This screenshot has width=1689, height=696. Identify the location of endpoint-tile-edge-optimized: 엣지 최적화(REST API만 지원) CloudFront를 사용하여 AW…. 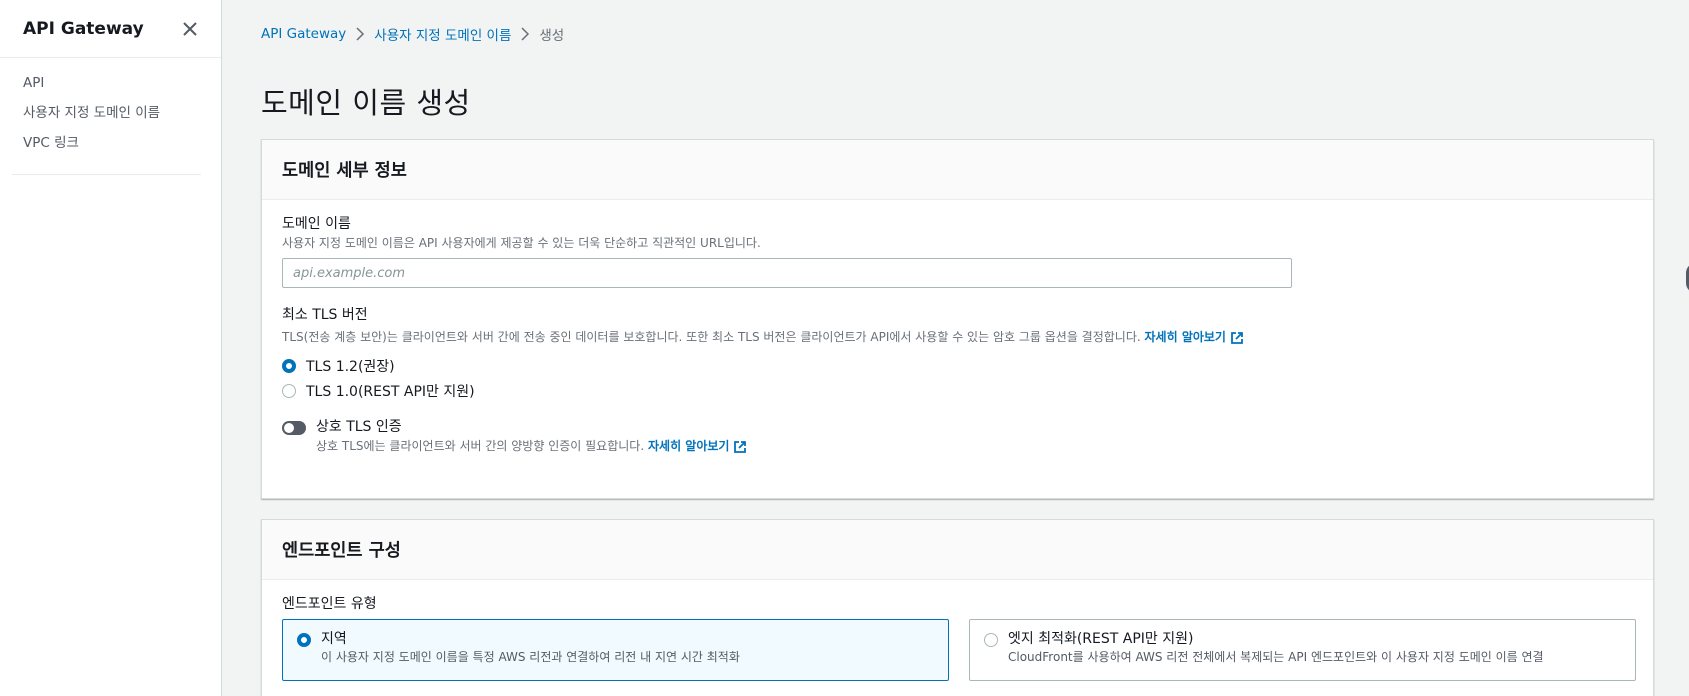
(1302, 650).